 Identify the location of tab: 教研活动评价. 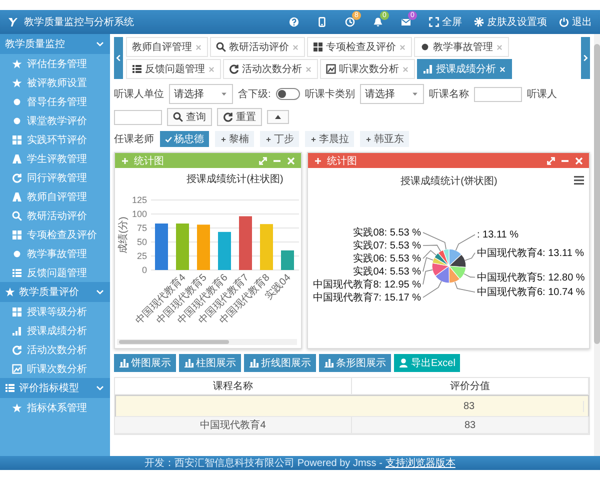
(257, 47).